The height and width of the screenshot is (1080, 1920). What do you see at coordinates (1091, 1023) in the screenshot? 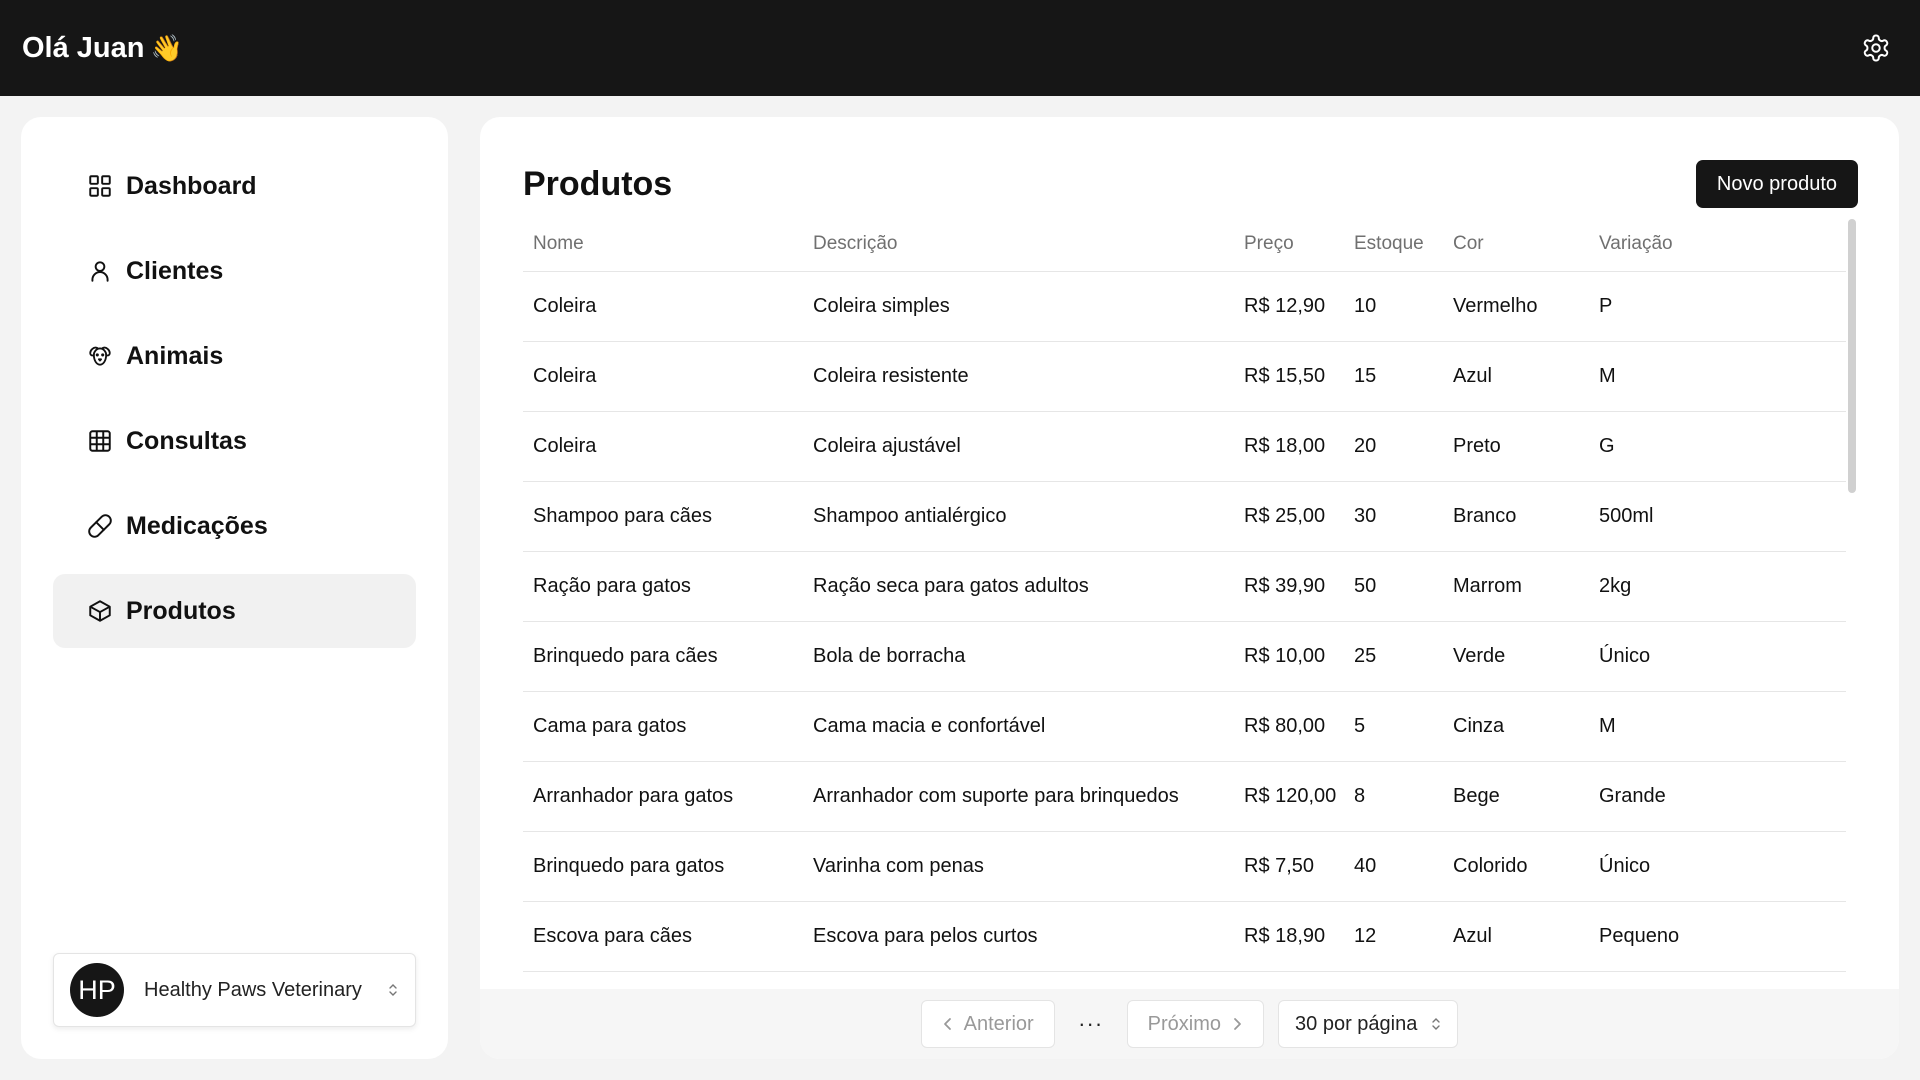
I see `pagination-ellipsis: ···` at bounding box center [1091, 1023].